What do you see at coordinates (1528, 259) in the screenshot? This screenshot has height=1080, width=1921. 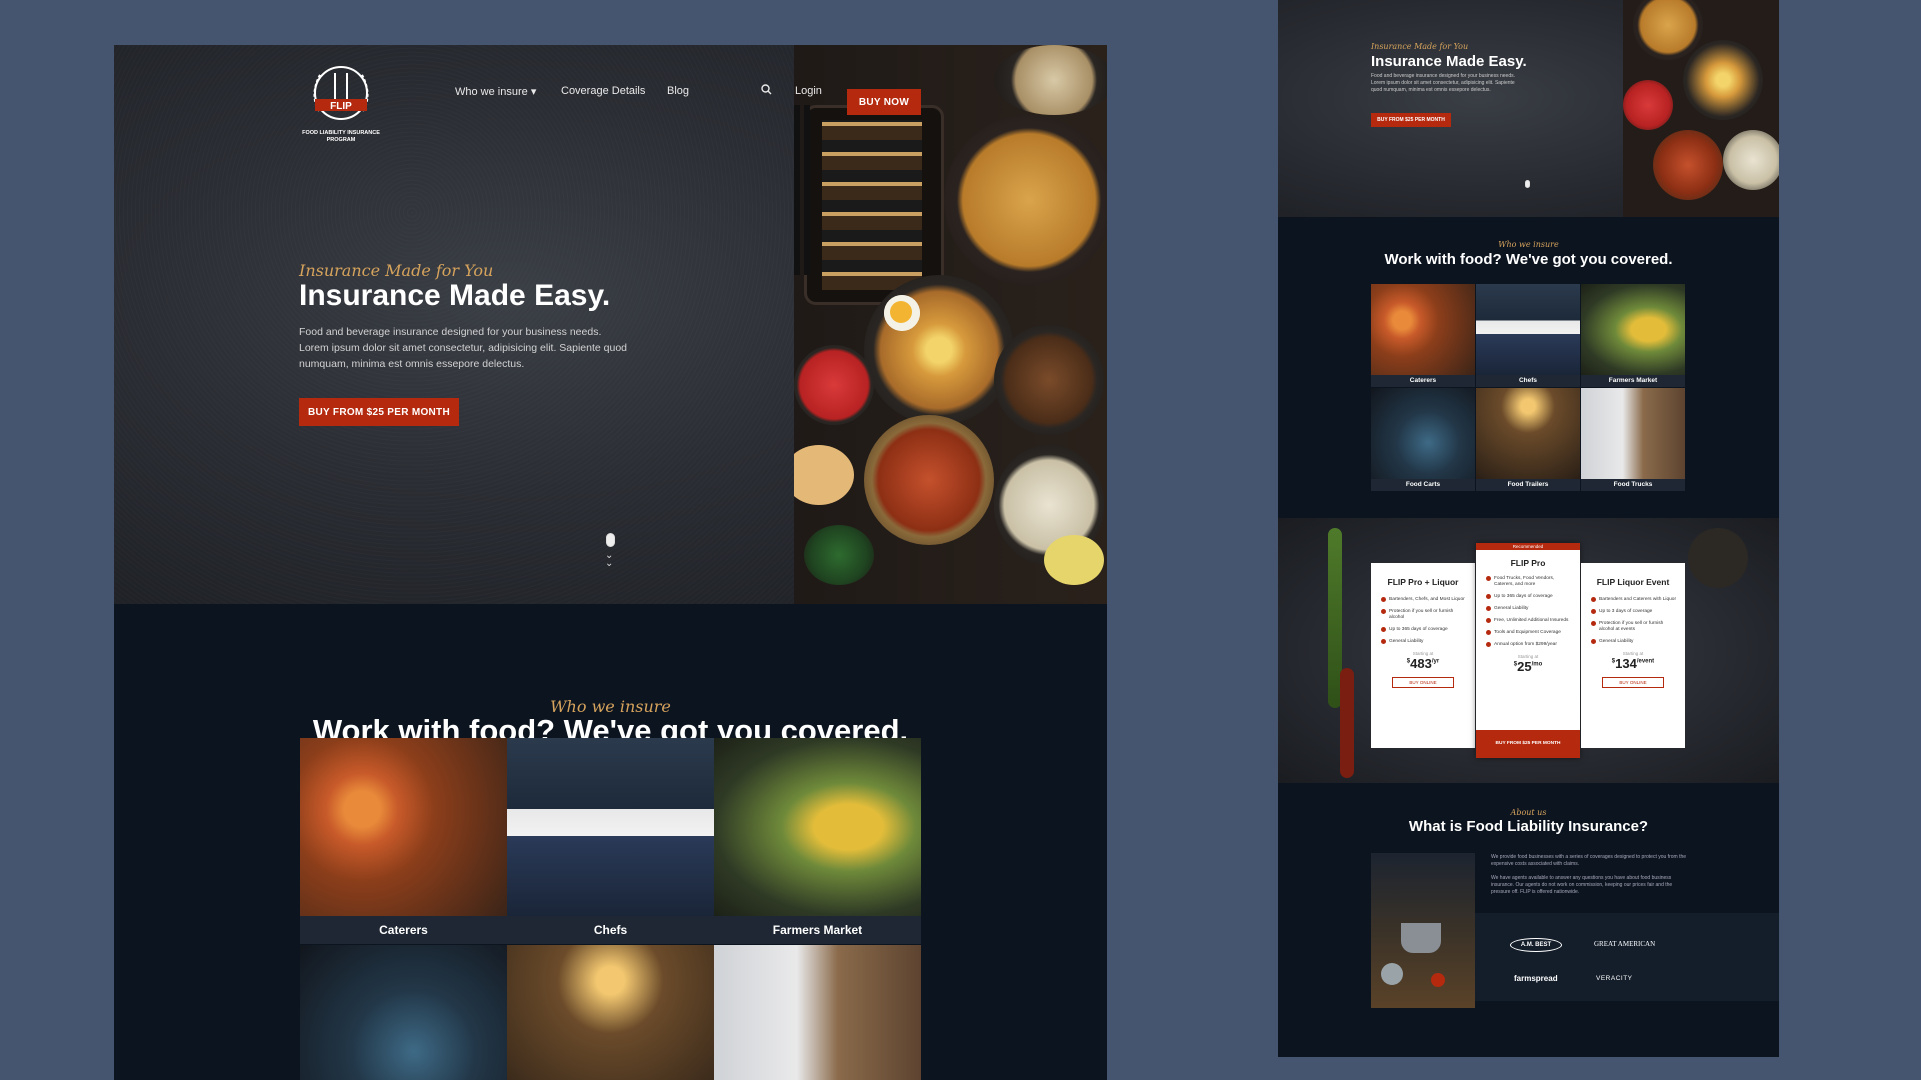 I see `mini-who-title: Work with food? We've got you covered.` at bounding box center [1528, 259].